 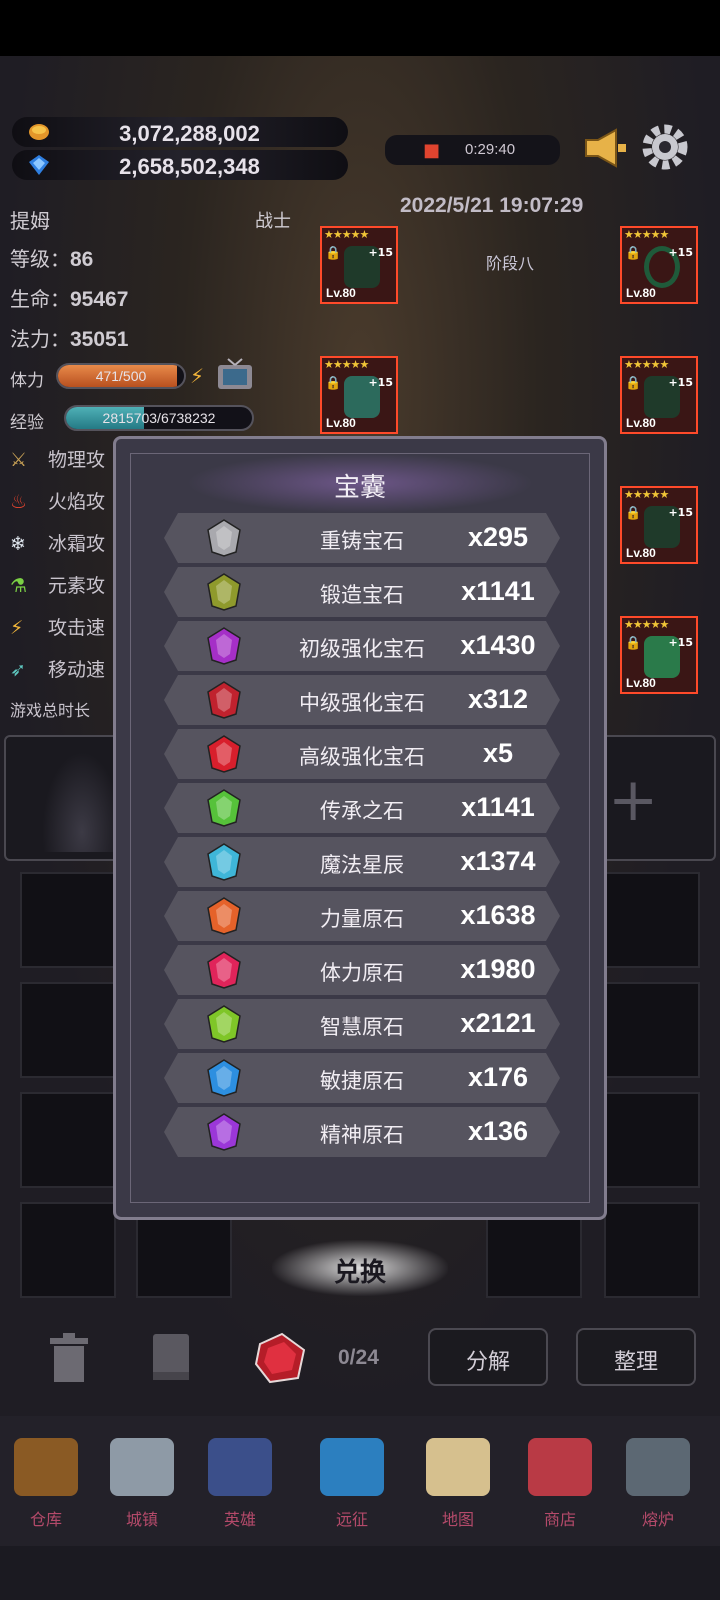 What do you see at coordinates (77, 460) in the screenshot?
I see `side-stat-label: 物理攻` at bounding box center [77, 460].